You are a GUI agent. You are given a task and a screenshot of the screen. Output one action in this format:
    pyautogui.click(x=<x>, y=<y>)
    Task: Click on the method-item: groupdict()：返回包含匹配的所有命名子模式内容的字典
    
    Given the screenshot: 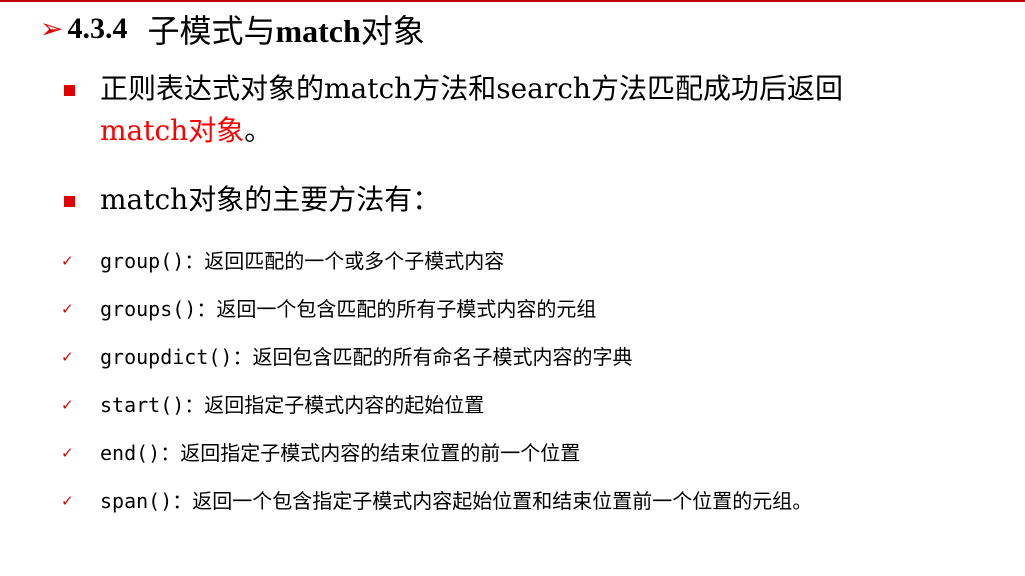 What is the action you would take?
    pyautogui.click(x=366, y=357)
    